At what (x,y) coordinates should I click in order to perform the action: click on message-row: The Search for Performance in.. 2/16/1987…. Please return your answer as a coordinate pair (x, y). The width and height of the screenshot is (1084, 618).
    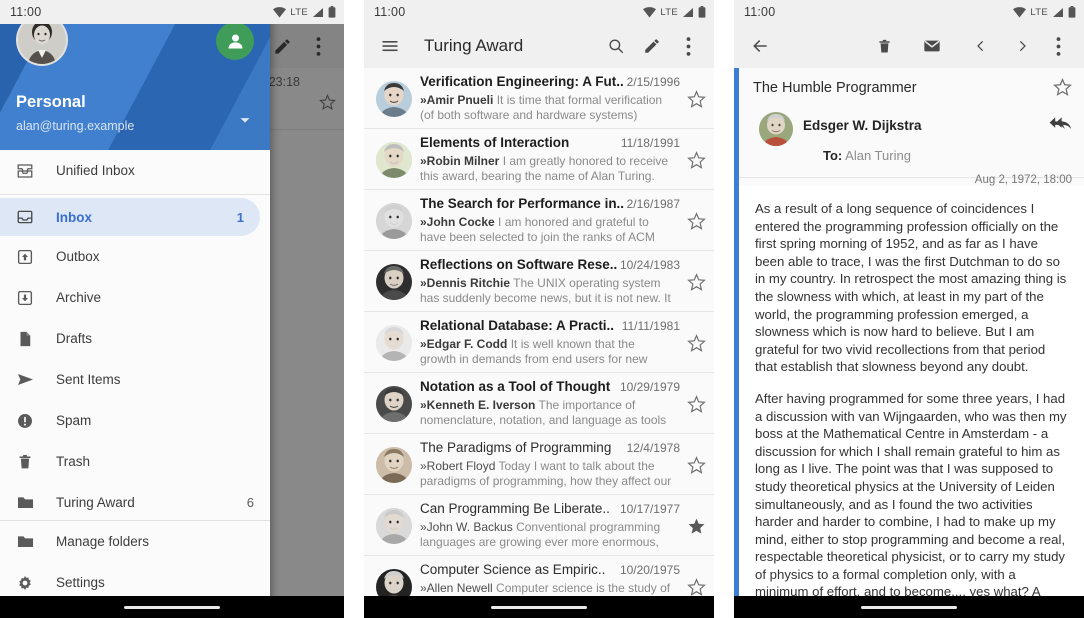
    Looking at the image, I should click on (539, 220).